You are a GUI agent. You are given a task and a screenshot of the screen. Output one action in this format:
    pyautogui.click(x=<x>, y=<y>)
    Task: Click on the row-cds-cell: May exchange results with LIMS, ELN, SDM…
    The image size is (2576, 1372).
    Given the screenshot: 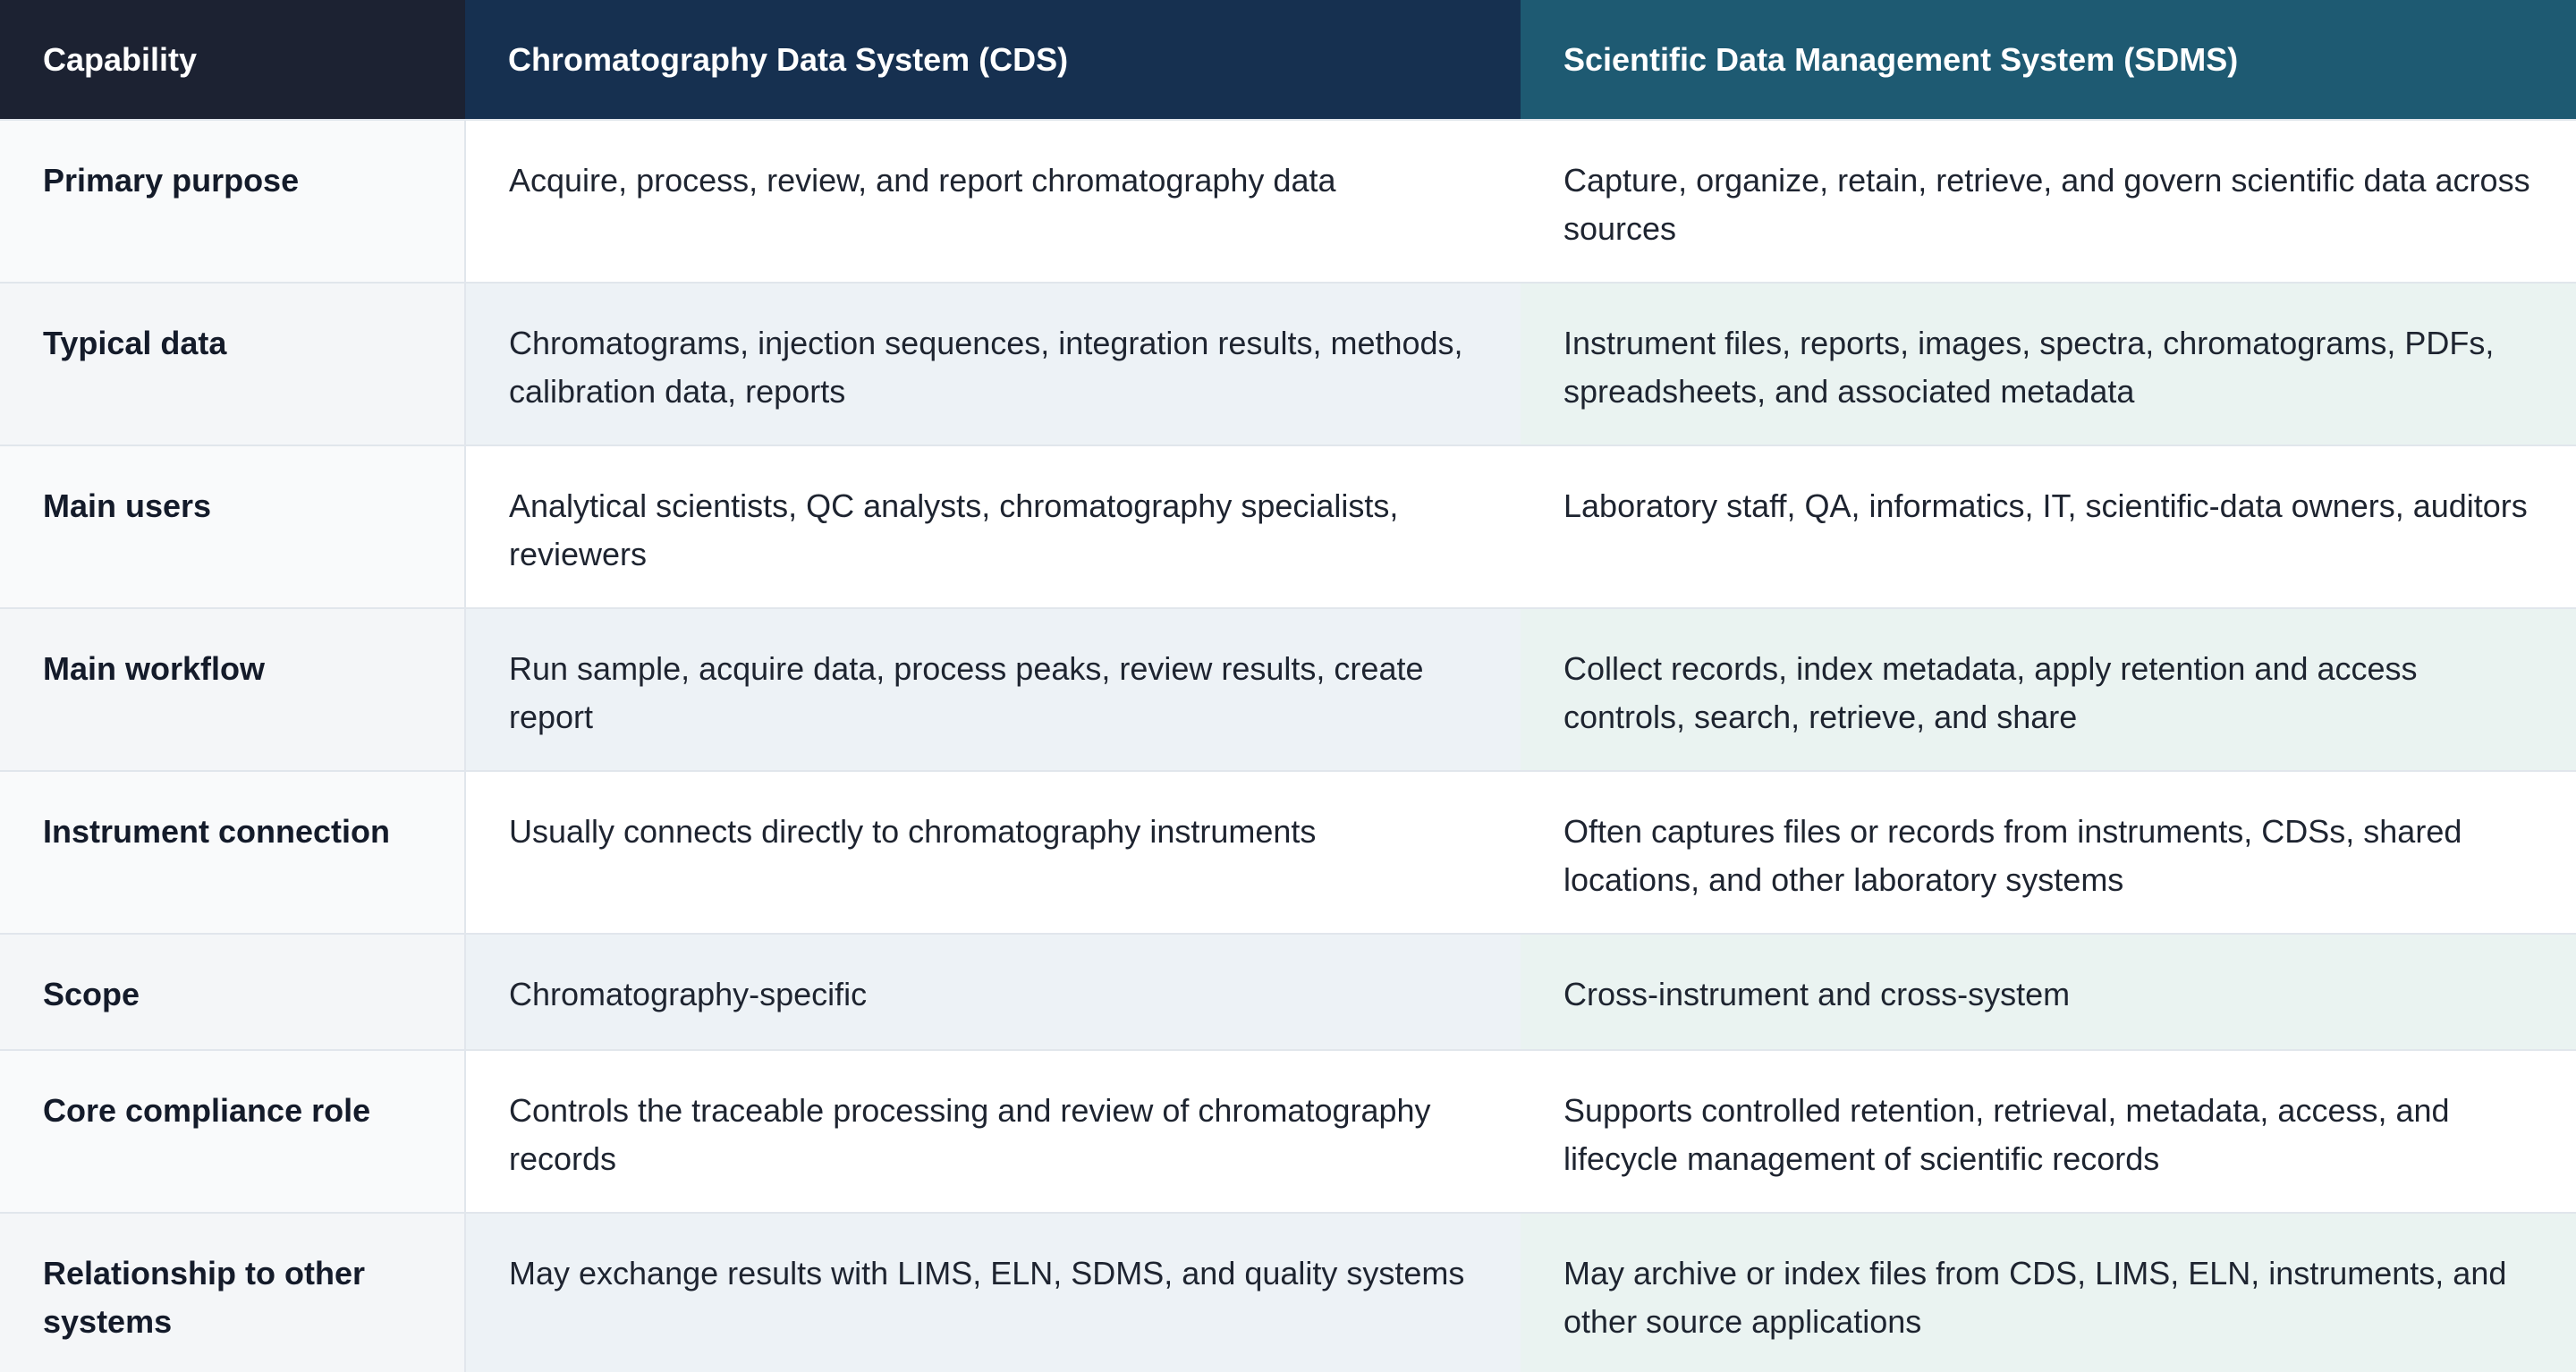 What is the action you would take?
    pyautogui.click(x=993, y=1292)
    